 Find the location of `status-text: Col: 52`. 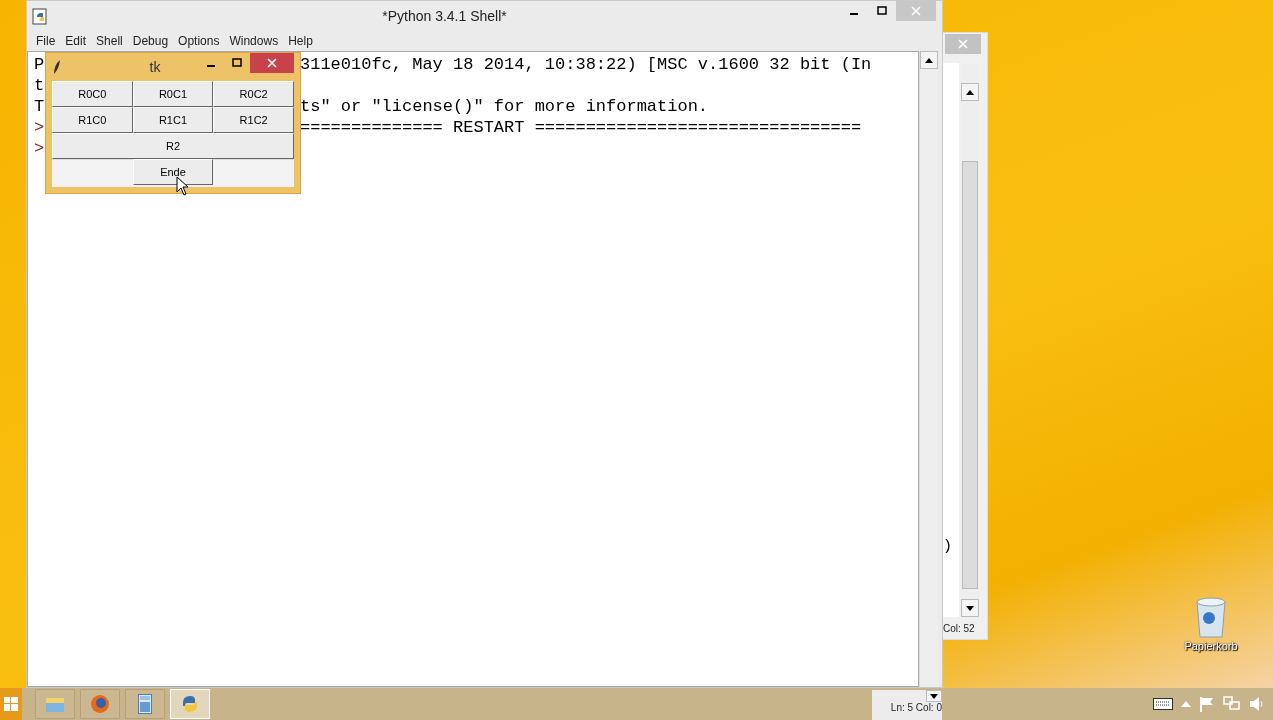

status-text: Col: 52 is located at coordinates (959, 628).